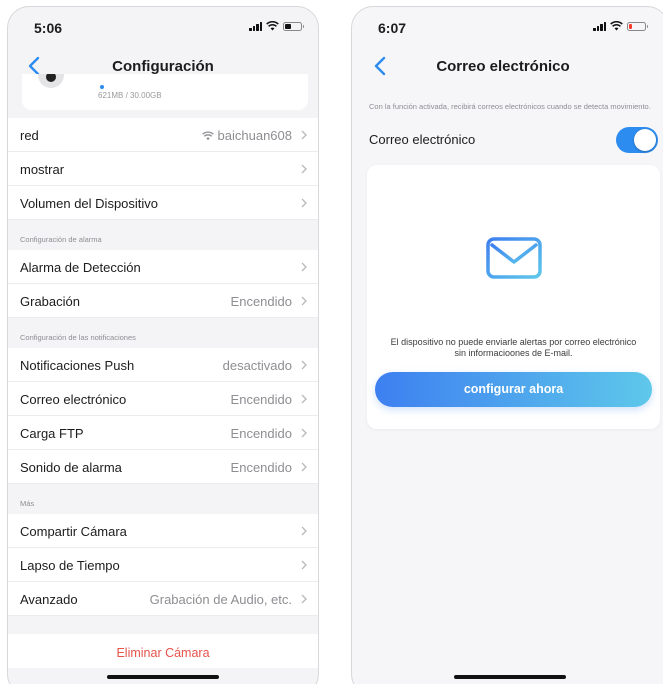 The width and height of the screenshot is (663, 684). Describe the element at coordinates (163, 399) in the screenshot. I see `settings-row-email: Correo electrónico Encendido` at that location.